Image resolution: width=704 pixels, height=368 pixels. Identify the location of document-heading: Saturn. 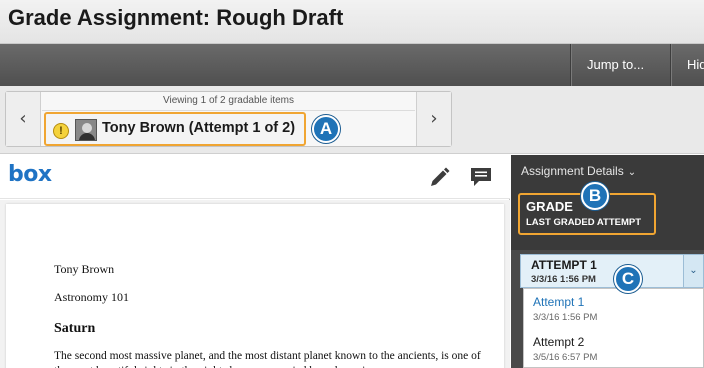
(75, 328).